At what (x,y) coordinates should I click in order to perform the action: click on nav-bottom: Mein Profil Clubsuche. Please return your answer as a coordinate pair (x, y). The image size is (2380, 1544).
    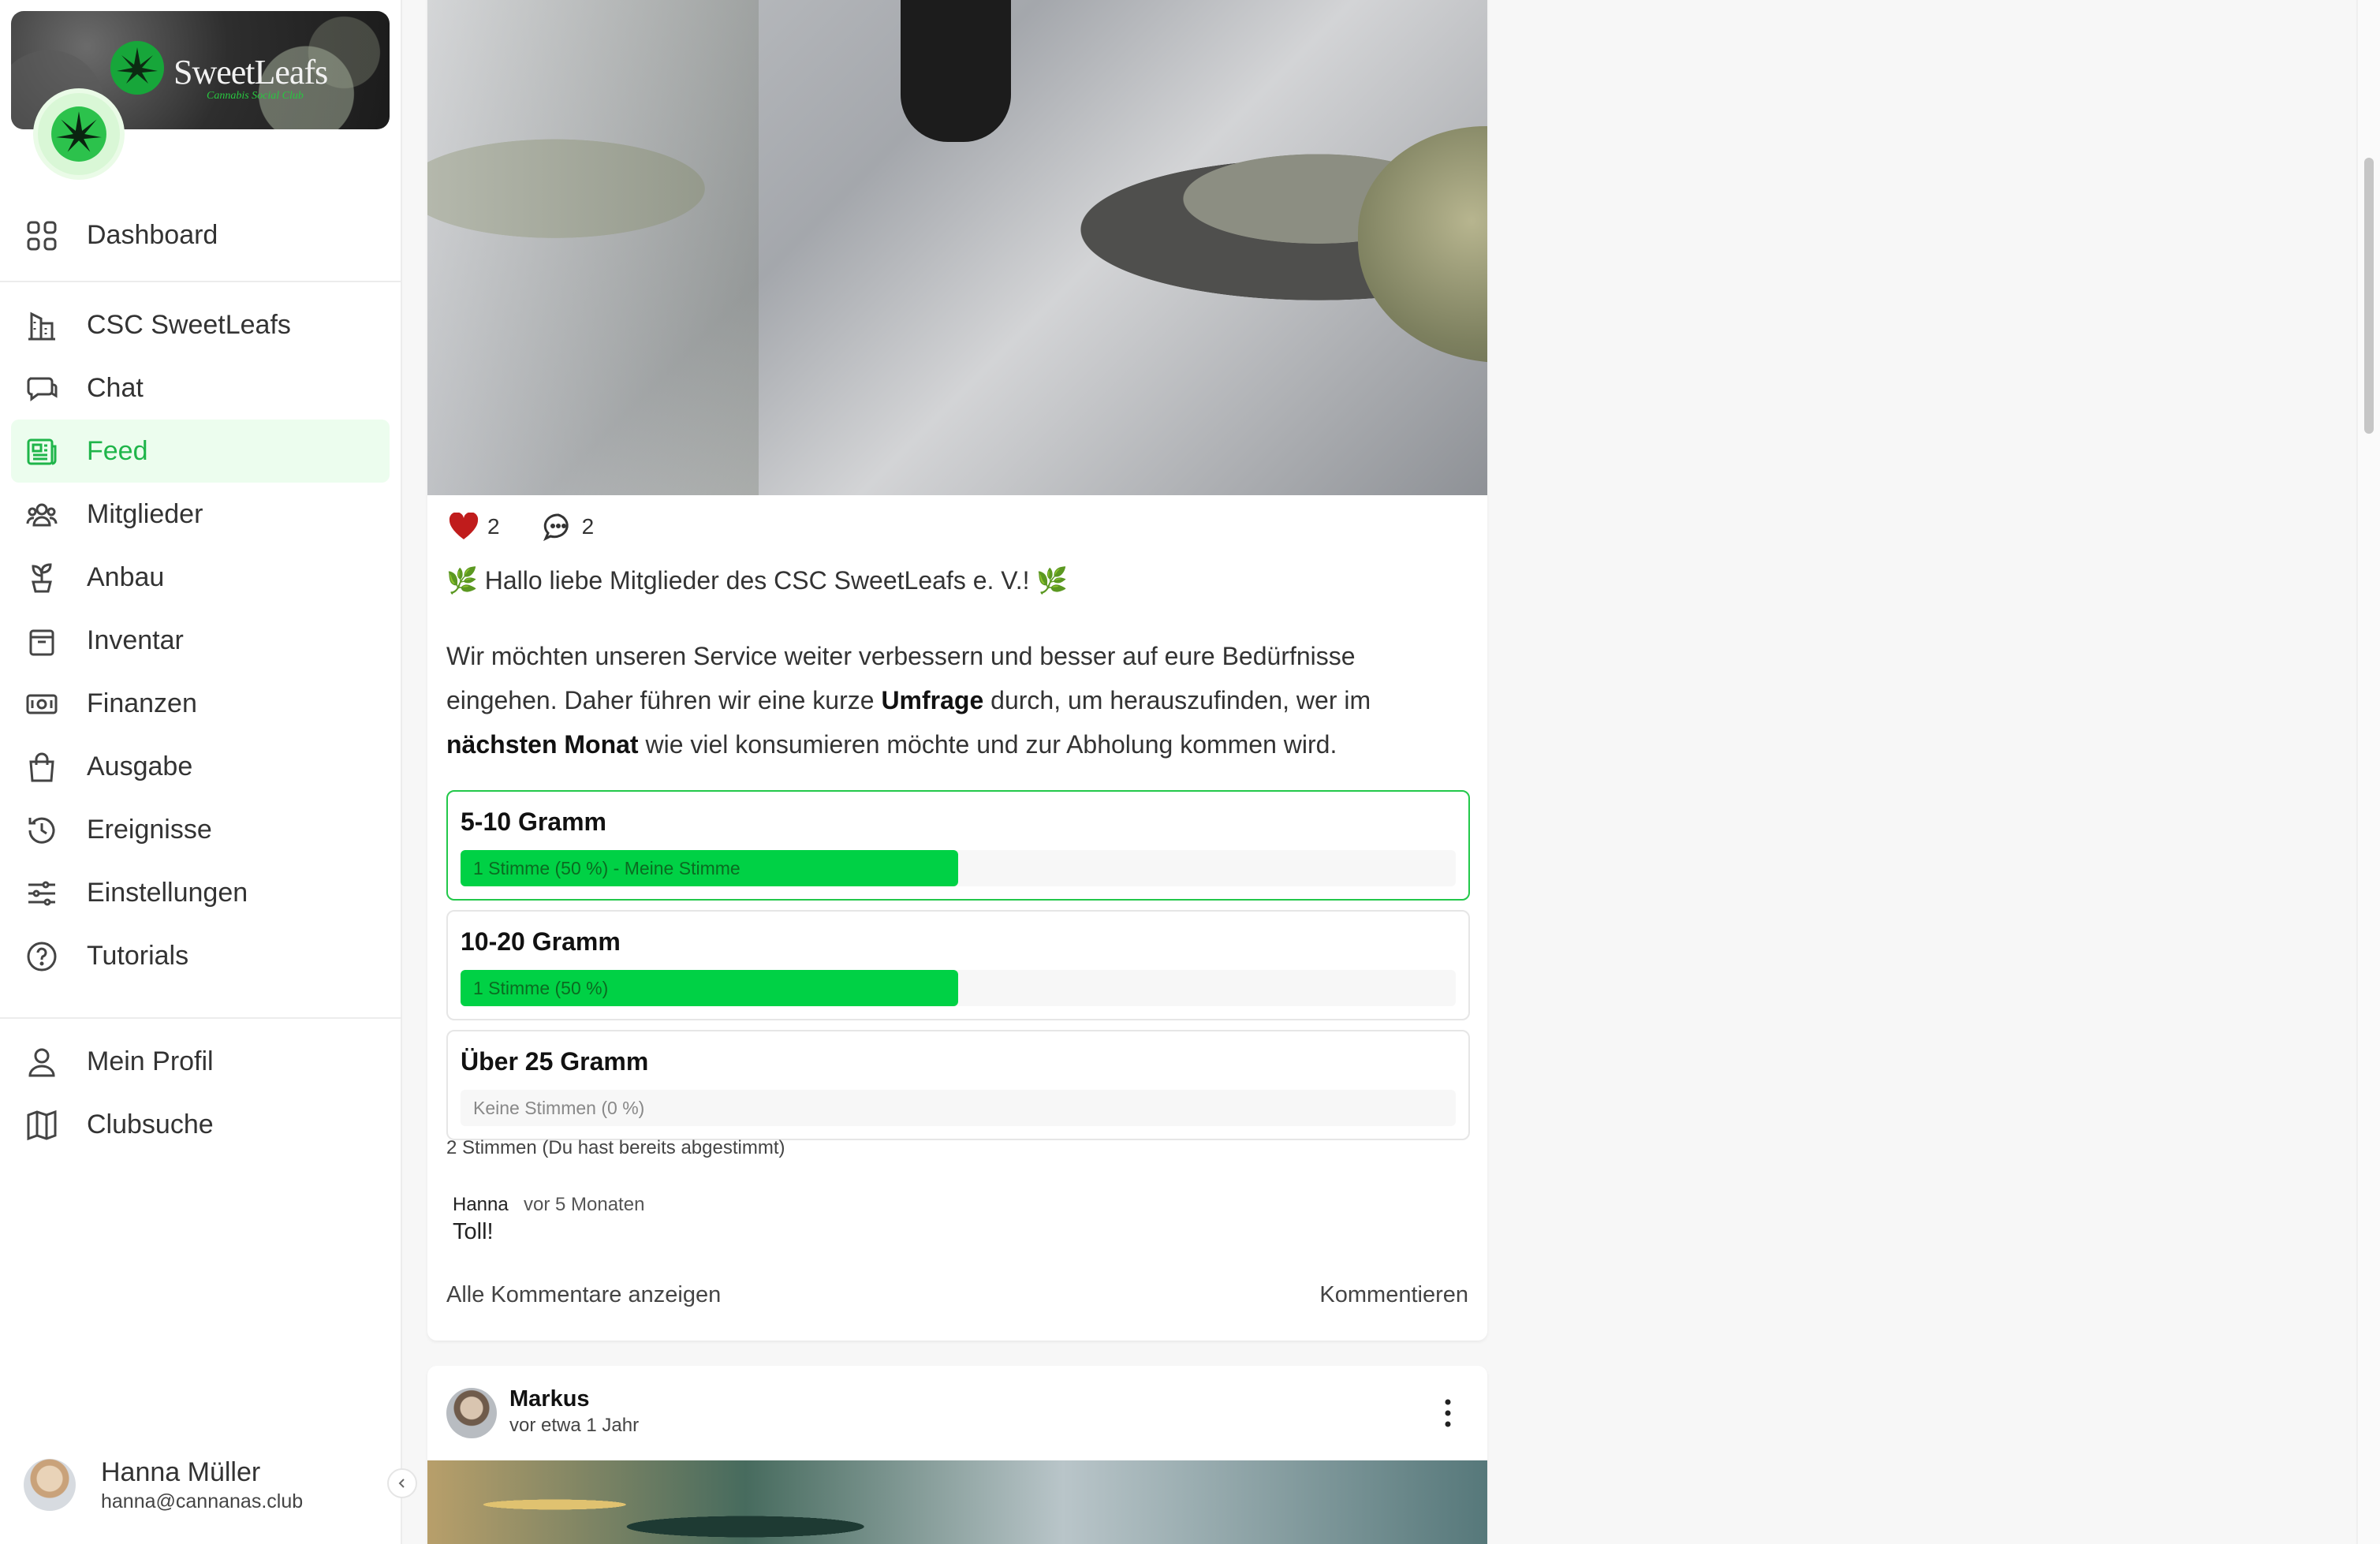
    Looking at the image, I should click on (200, 1093).